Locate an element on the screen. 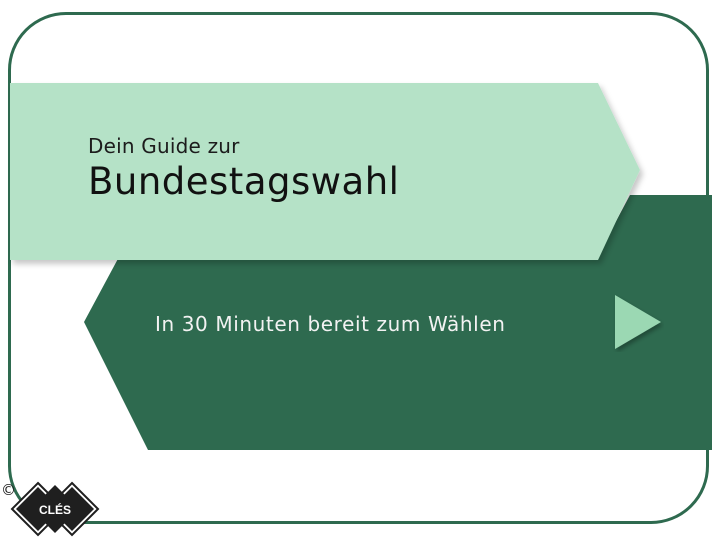 The image size is (720, 542). logo-text: CLÉS is located at coordinates (55, 509).